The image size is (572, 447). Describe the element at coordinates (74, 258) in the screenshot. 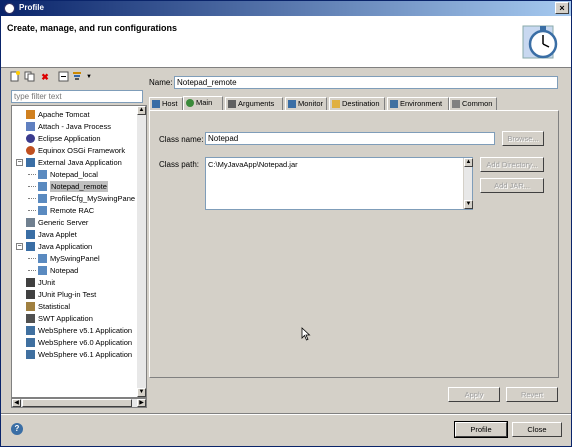

I see `tree-item: MySwingPanel` at that location.